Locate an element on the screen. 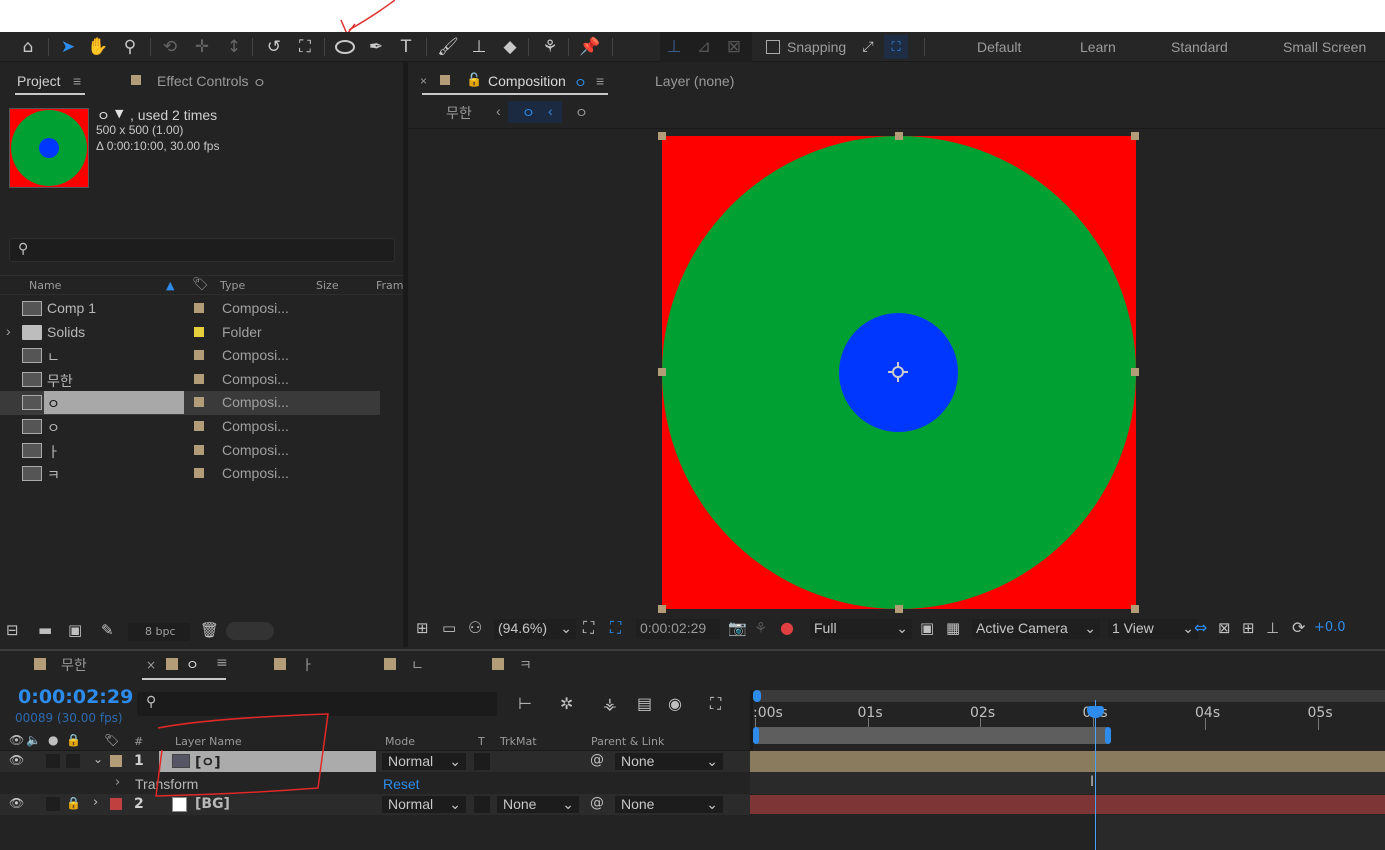  reset-exposure-icon: ⟳ is located at coordinates (1298, 627).